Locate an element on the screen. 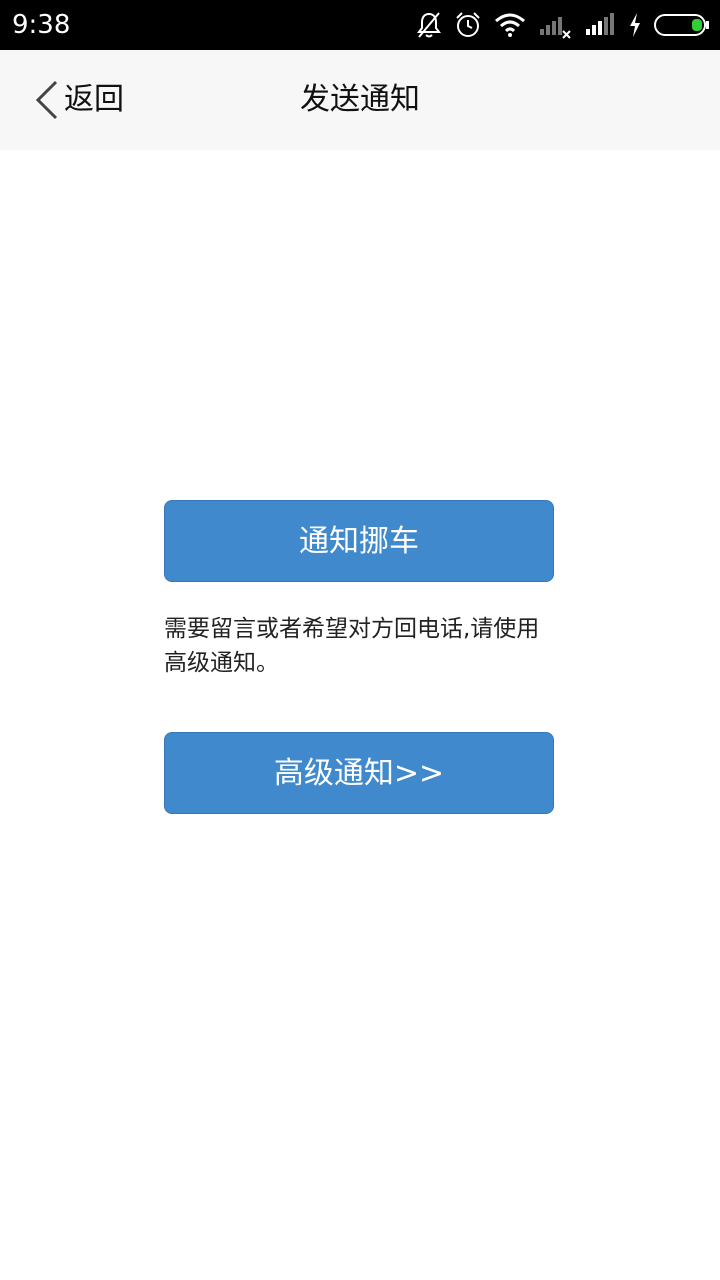 This screenshot has height=1280, width=720. signal-no-service-icon is located at coordinates (555, 25).